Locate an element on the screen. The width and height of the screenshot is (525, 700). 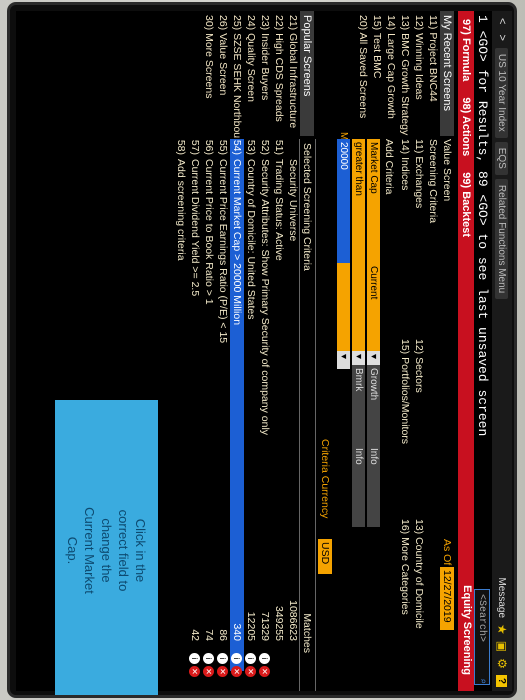
actions-menu: 98) Actions is located at coordinates (466, 126).